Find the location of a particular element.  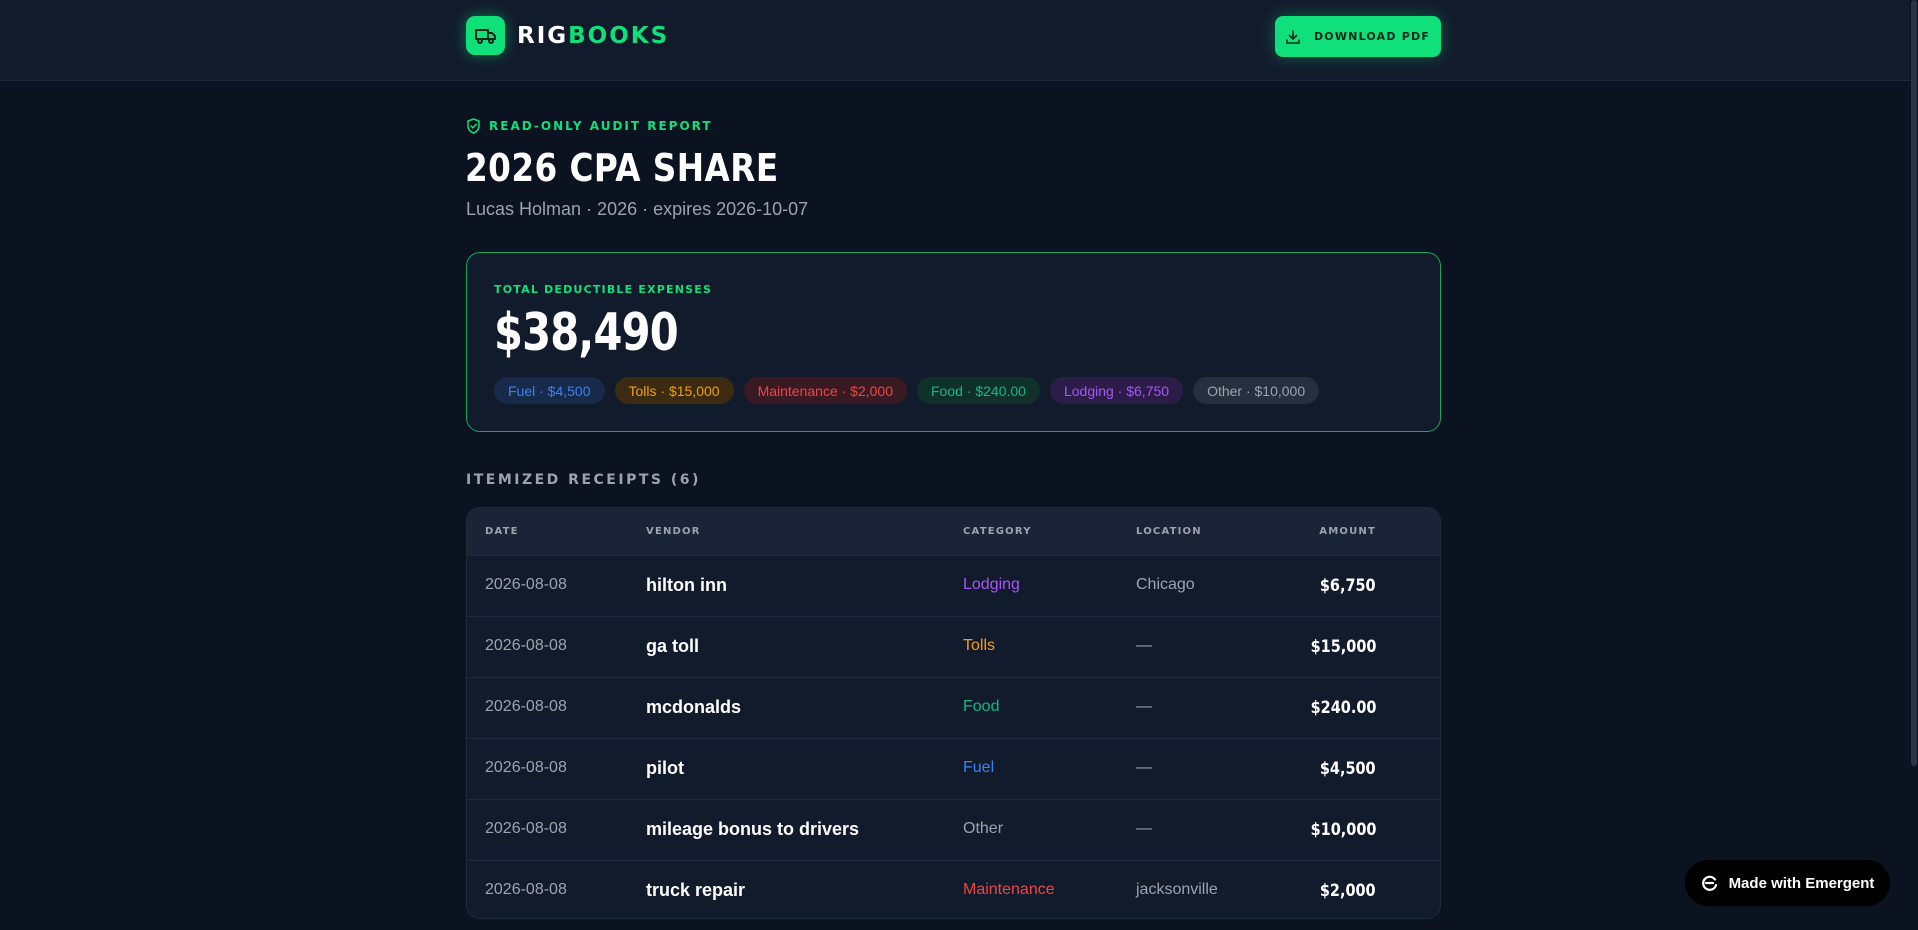

audit-badge-label: READ-ONLY AUDIT REPORT is located at coordinates (601, 126).